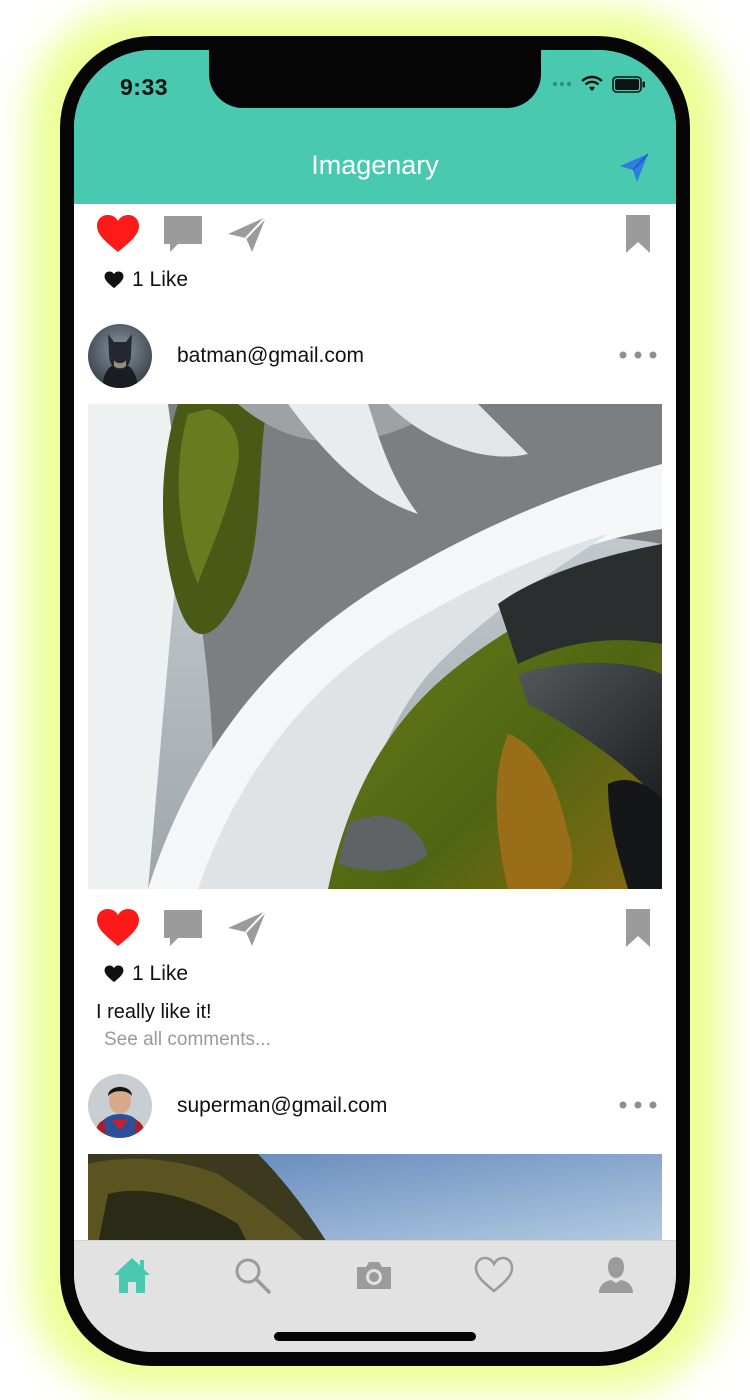  I want to click on post-image, so click(375, 1197).